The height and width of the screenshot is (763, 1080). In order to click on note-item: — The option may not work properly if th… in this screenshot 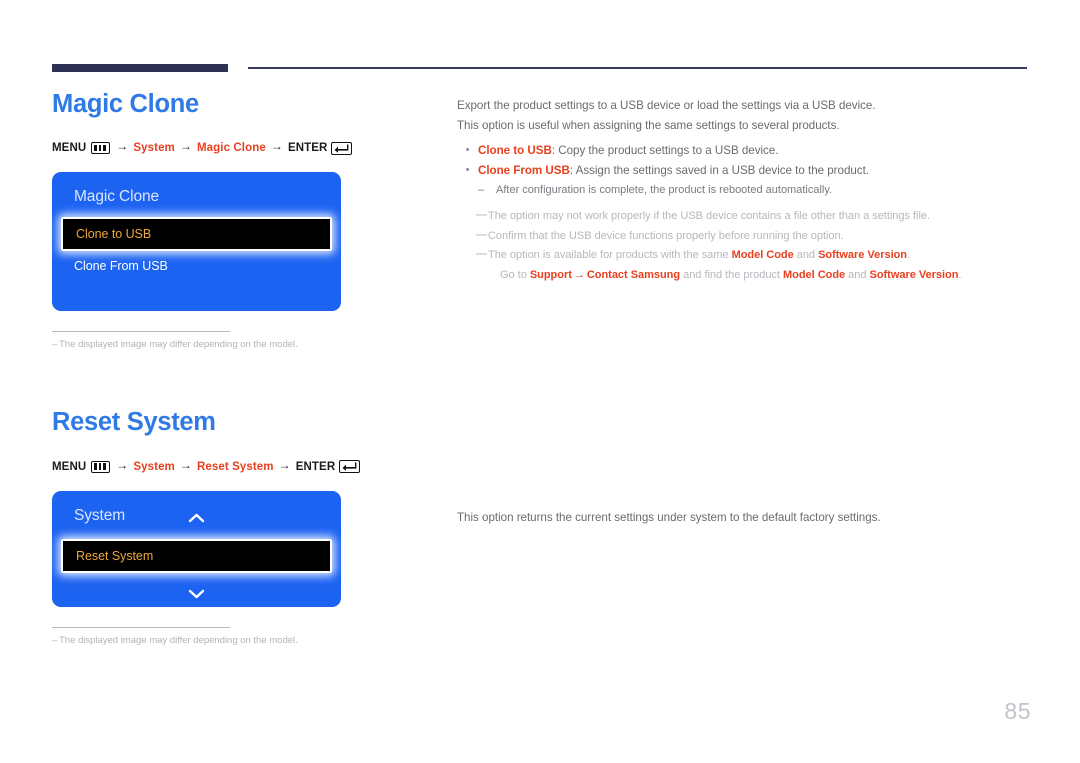, I will do `click(754, 217)`.